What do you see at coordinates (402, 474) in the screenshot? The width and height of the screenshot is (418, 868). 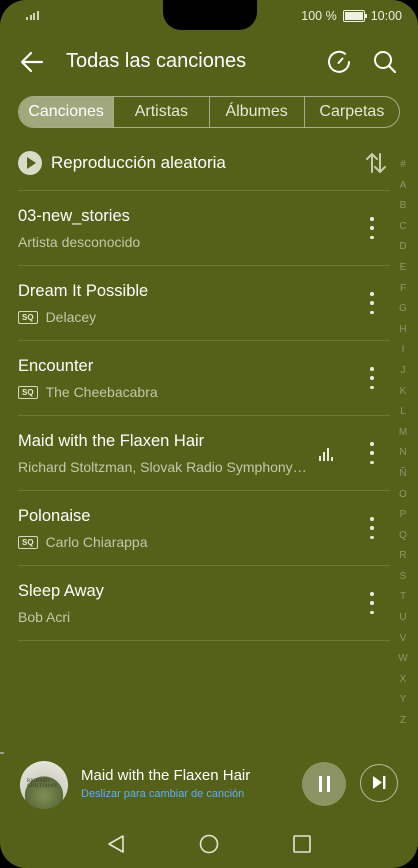 I see `alphabet-index-letter: Ñ` at bounding box center [402, 474].